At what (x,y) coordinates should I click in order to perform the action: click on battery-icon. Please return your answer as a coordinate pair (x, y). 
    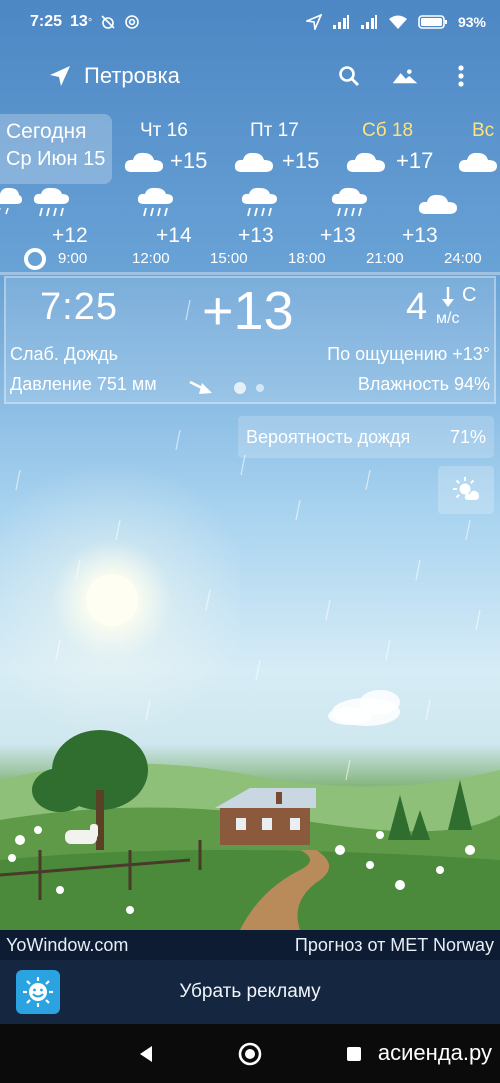
    Looking at the image, I should click on (432, 22).